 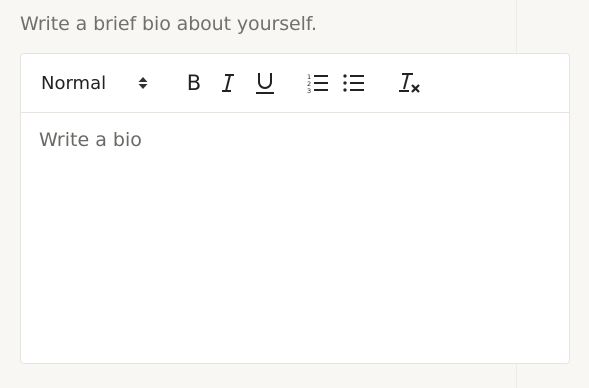 I want to click on underline-icon, so click(x=265, y=83).